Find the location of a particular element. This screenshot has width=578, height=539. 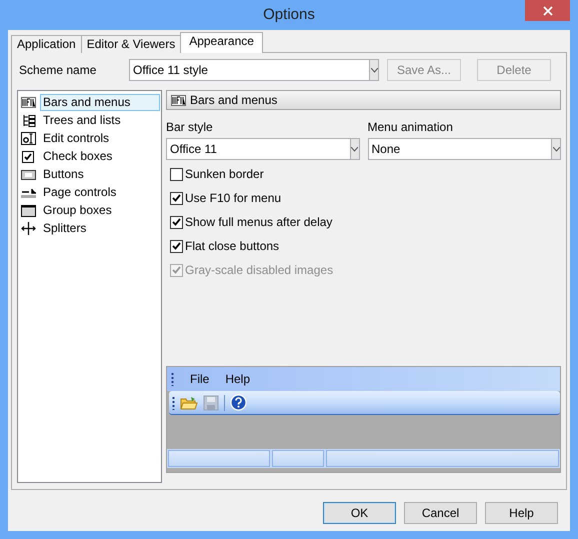

list-item: Page controls is located at coordinates (80, 192).